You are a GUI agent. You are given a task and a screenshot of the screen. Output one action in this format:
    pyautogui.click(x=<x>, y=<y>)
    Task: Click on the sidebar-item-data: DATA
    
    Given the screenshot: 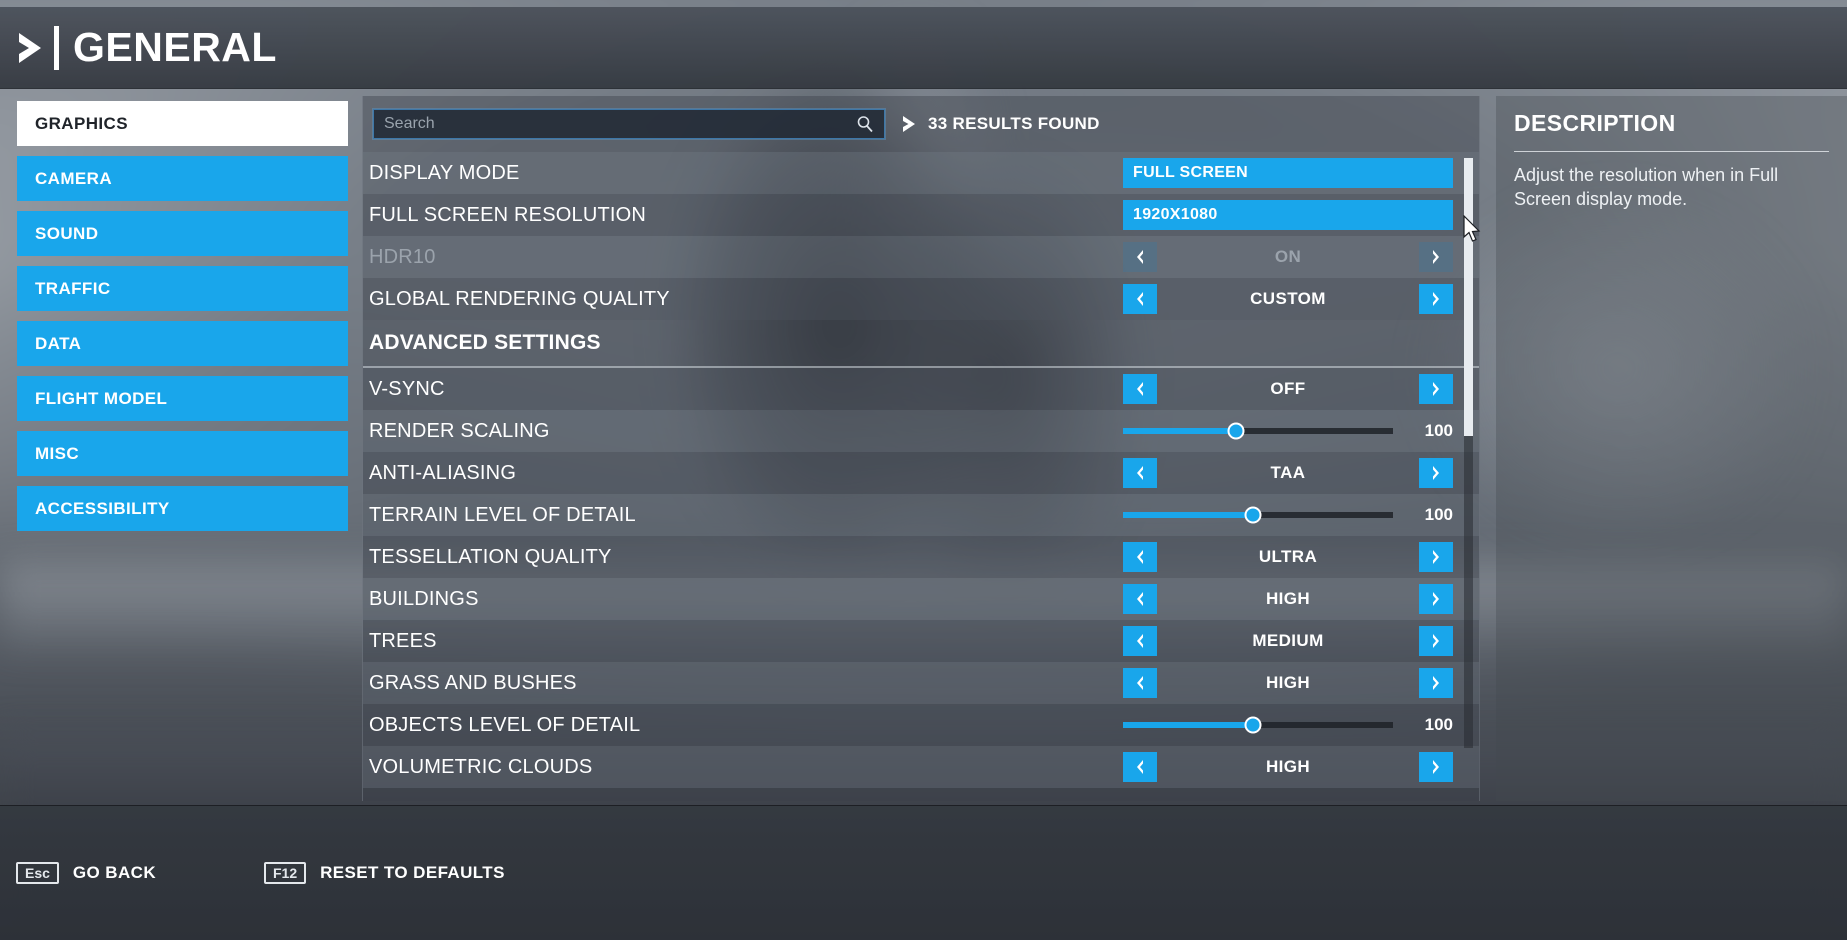 What is the action you would take?
    pyautogui.click(x=182, y=343)
    